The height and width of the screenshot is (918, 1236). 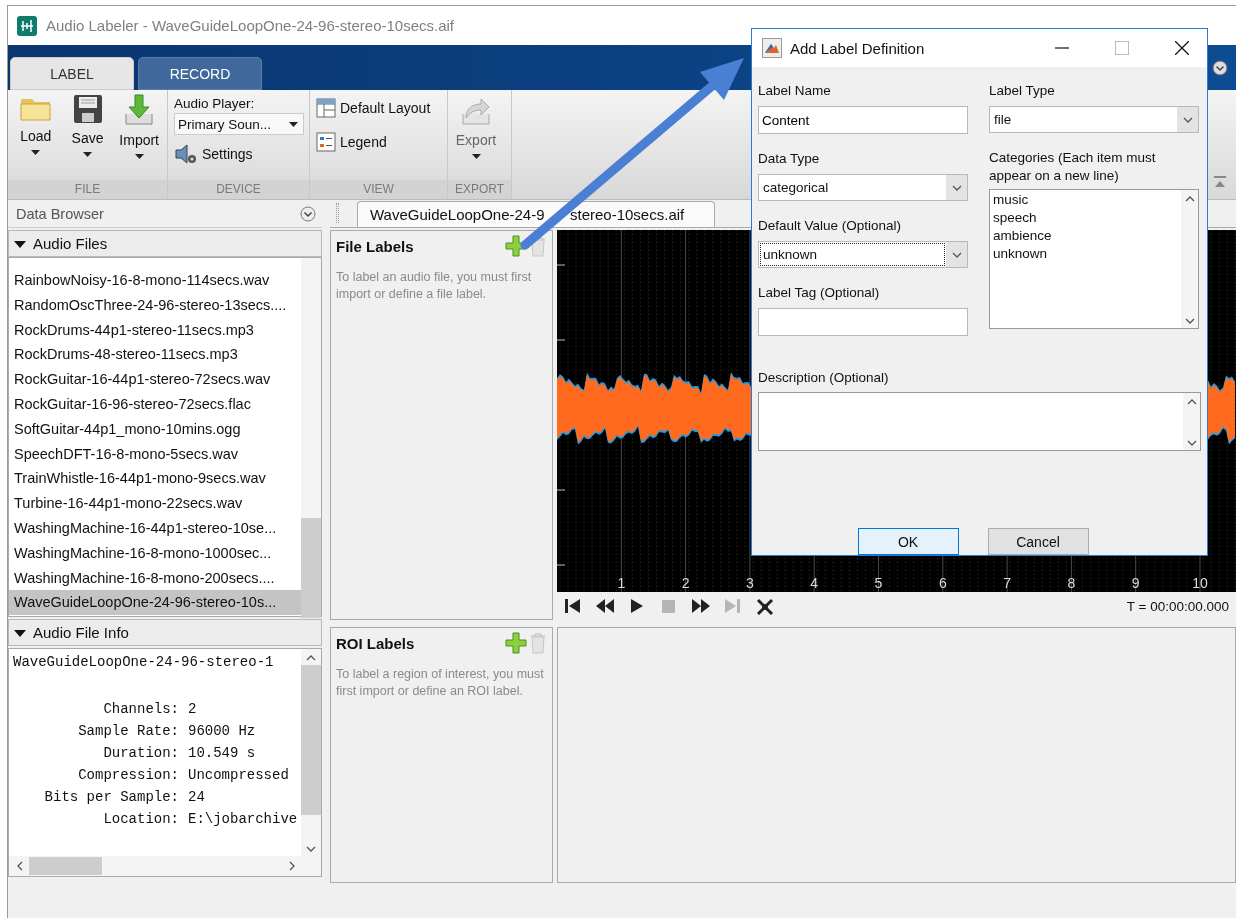 What do you see at coordinates (573, 606) in the screenshot?
I see `skip-to-start-icon` at bounding box center [573, 606].